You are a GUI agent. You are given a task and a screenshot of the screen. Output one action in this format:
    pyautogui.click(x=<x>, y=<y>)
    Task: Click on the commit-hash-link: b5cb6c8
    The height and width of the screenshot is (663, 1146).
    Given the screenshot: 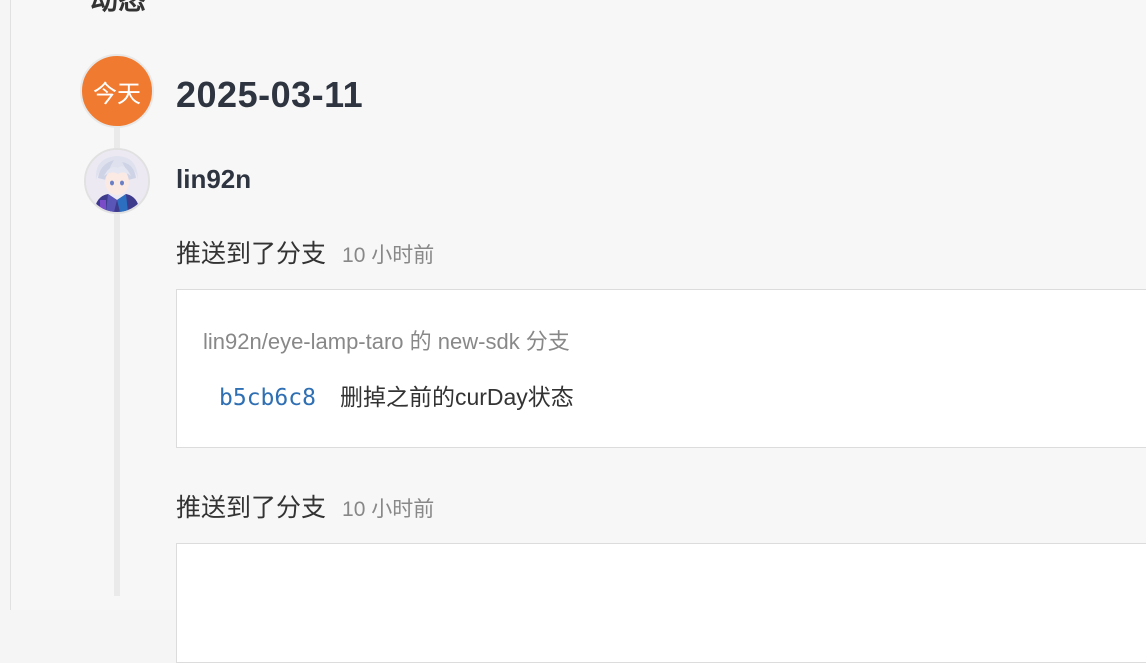 What is the action you would take?
    pyautogui.click(x=267, y=398)
    